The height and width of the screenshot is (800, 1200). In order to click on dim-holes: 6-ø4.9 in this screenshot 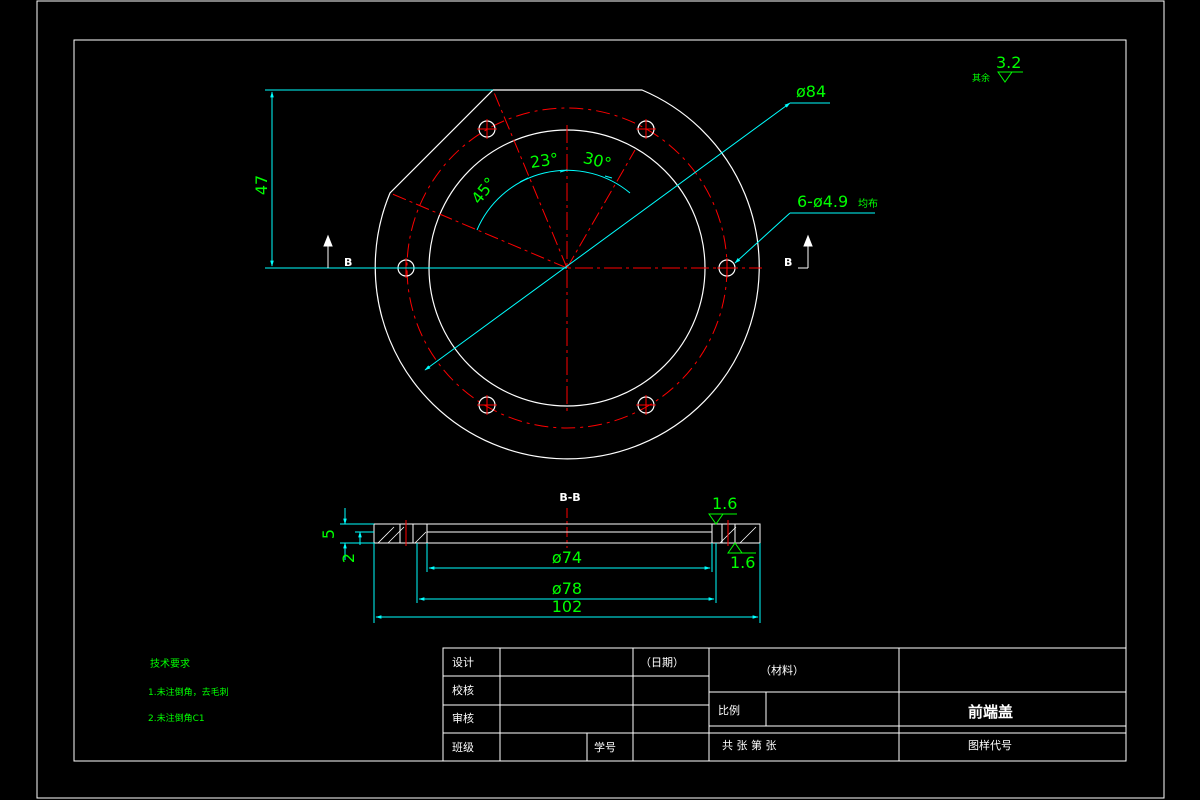, I will do `click(822, 201)`.